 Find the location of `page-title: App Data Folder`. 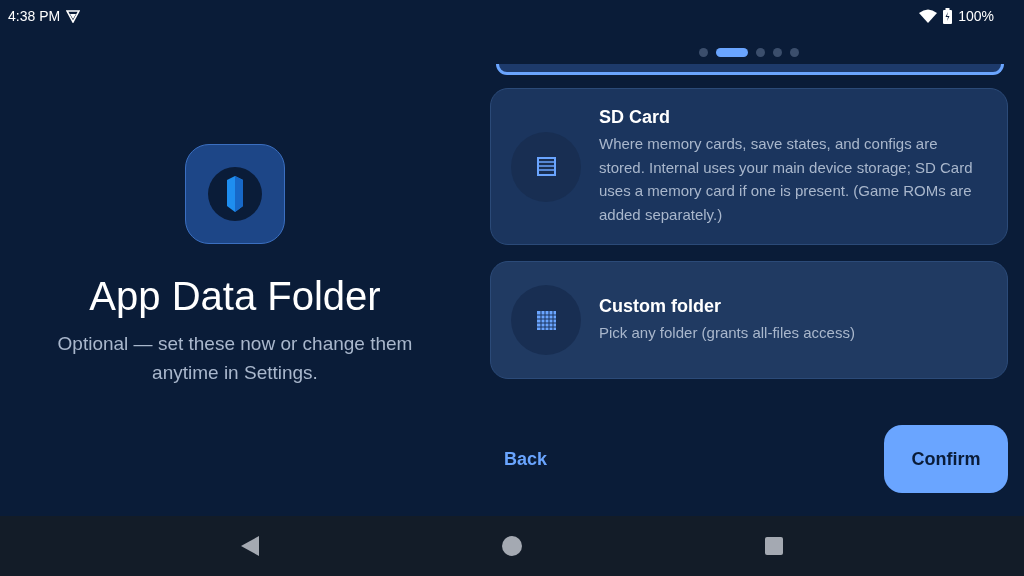

page-title: App Data Folder is located at coordinates (235, 296).